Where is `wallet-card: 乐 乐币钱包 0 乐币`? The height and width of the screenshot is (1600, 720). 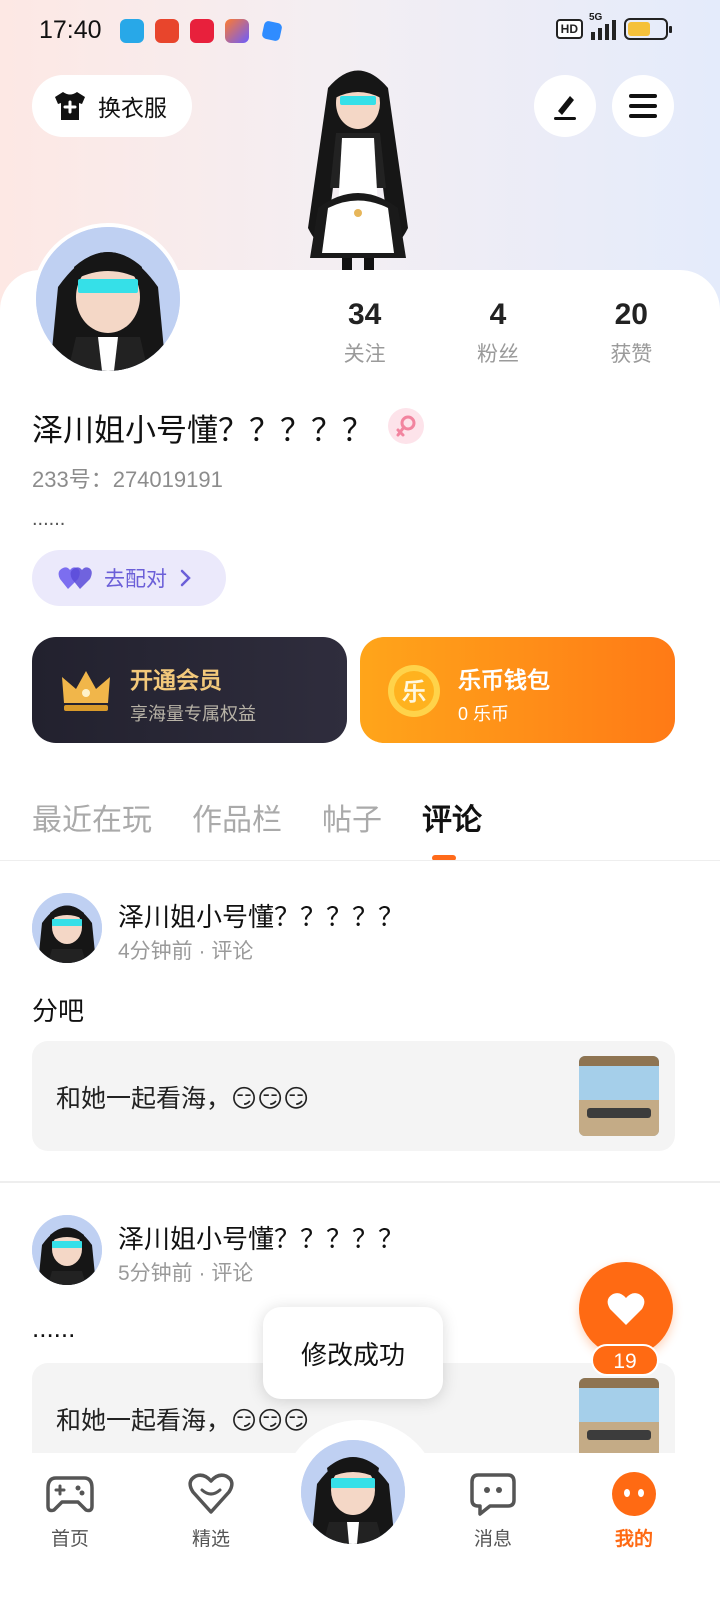
wallet-card: 乐 乐币钱包 0 乐币 is located at coordinates (517, 690).